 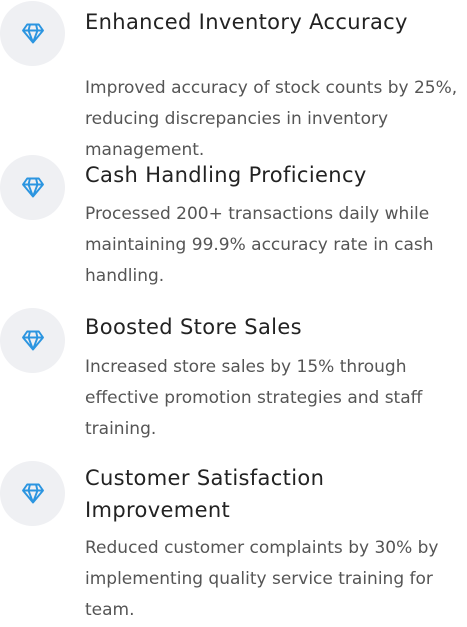 I want to click on achievement-title: Customer Satisfaction Improvement, so click(x=205, y=494).